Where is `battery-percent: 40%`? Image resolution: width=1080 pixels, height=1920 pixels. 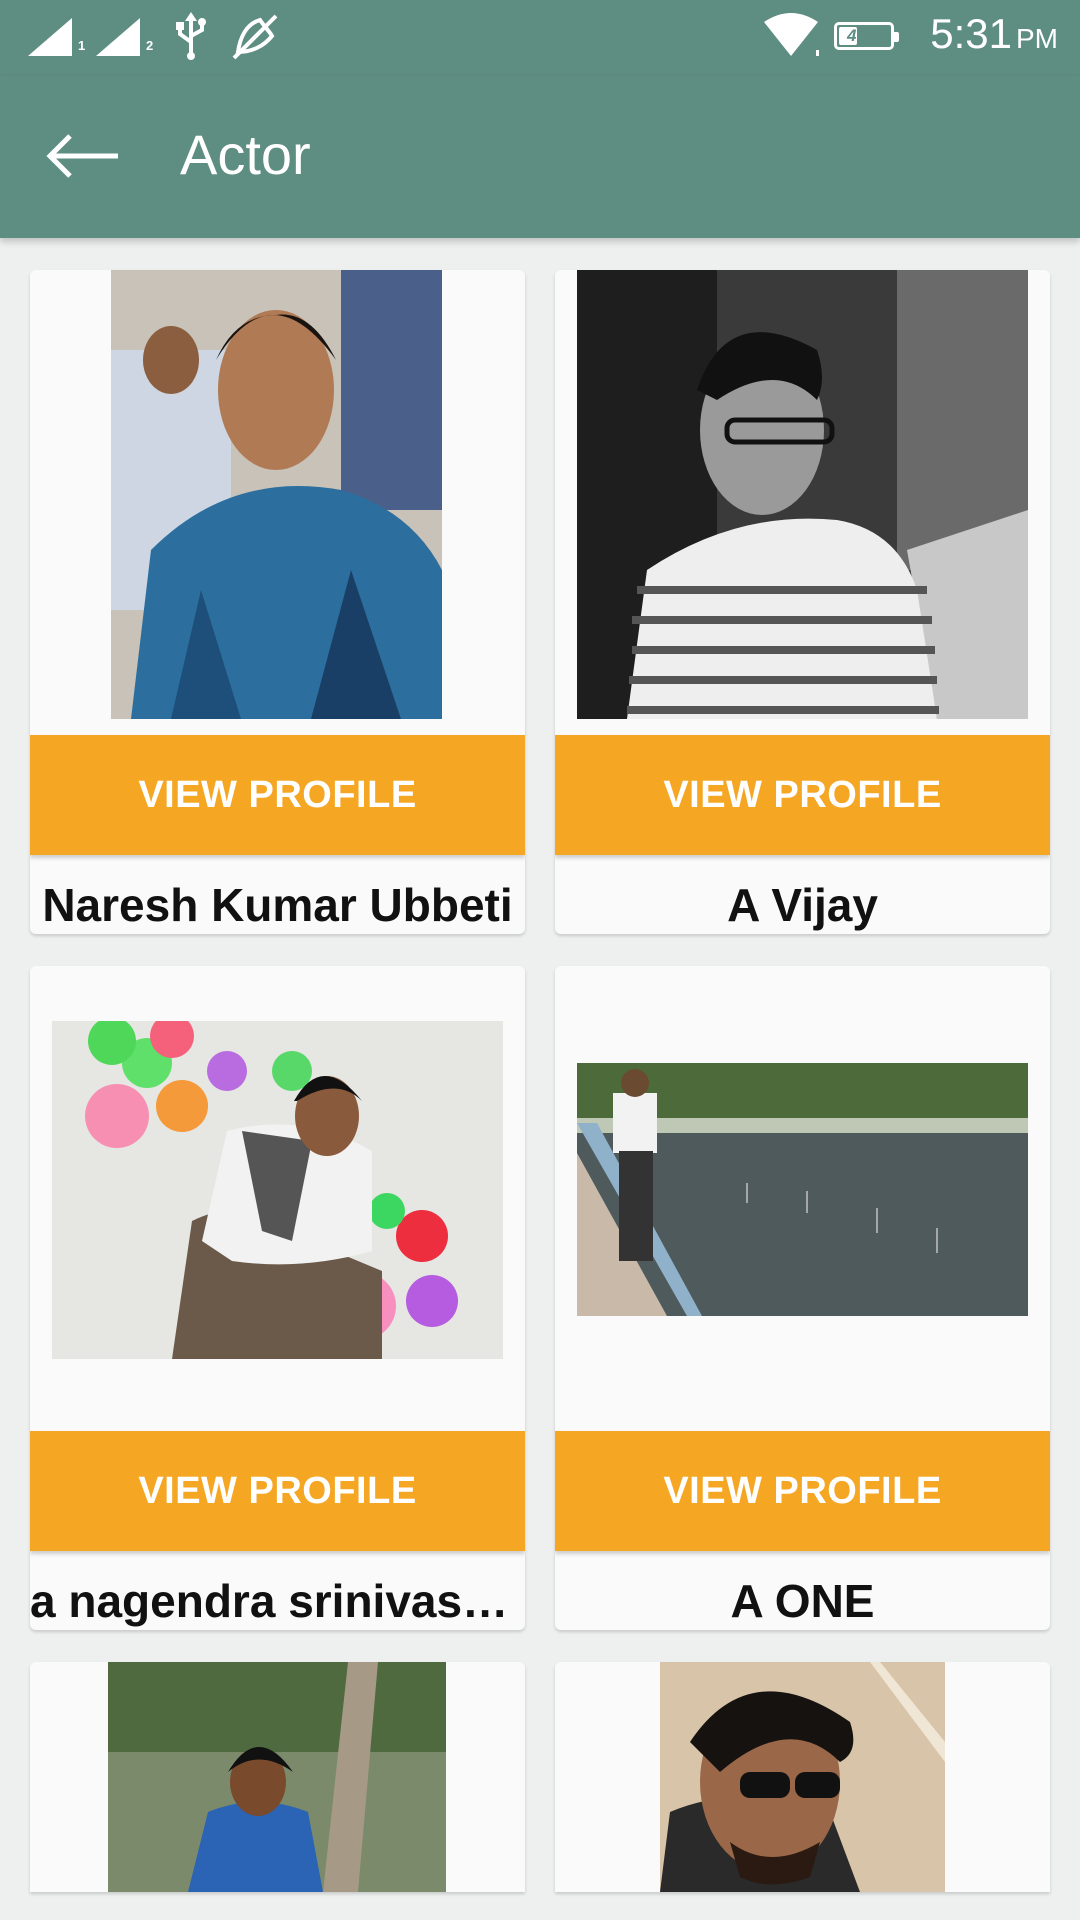 battery-percent: 40% is located at coordinates (864, 35).